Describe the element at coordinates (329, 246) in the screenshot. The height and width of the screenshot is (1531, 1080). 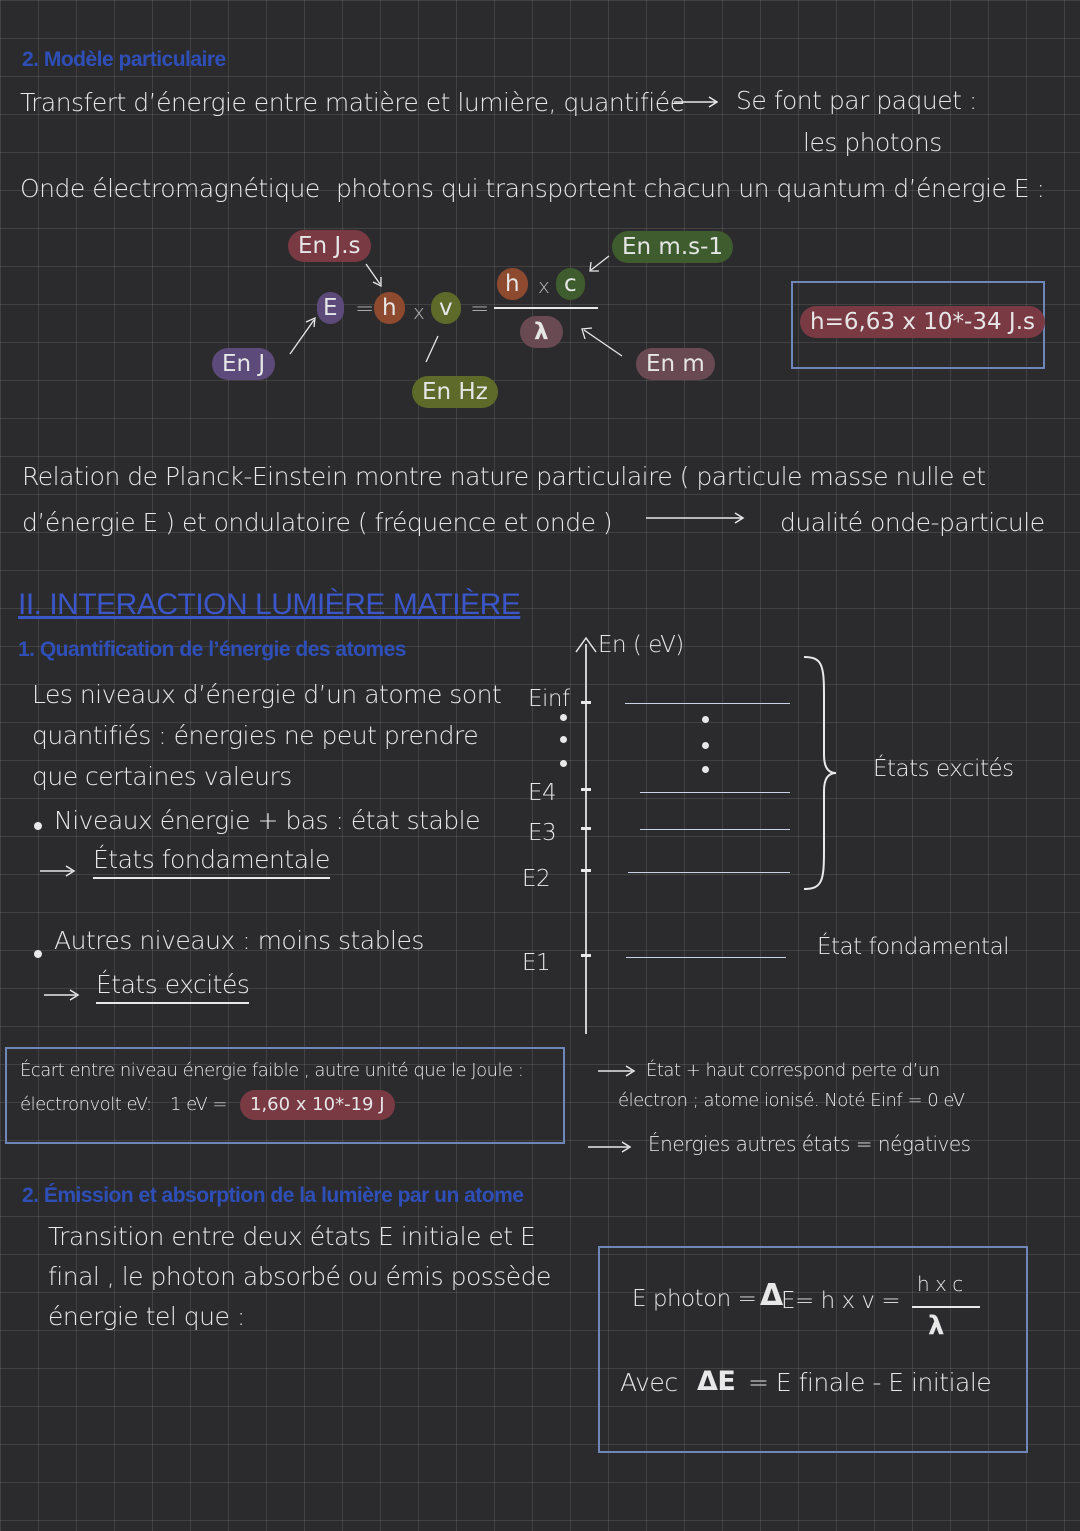
I see `unit-js-label: En J.s` at that location.